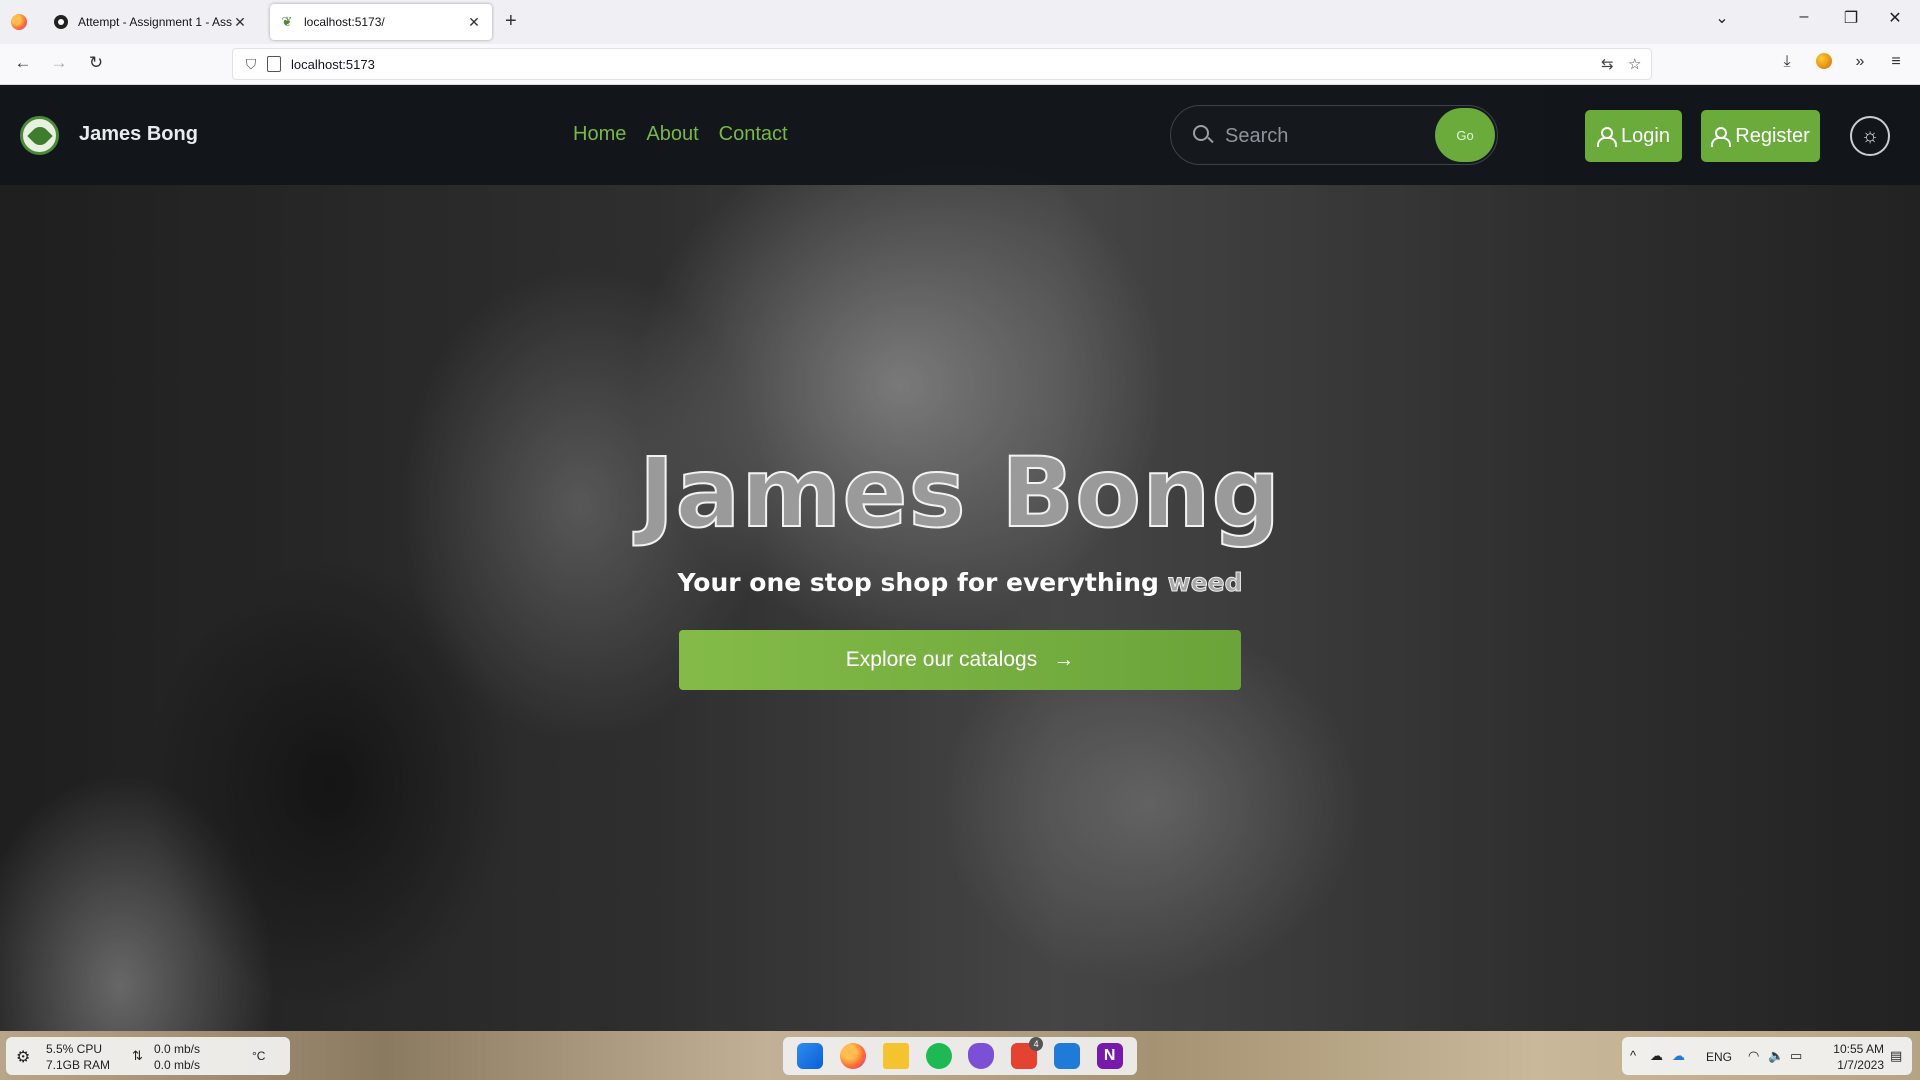 The height and width of the screenshot is (1080, 1920). Describe the element at coordinates (918, 582) in the screenshot. I see `hero-subtitle-text: Your one stop shop for everything` at that location.